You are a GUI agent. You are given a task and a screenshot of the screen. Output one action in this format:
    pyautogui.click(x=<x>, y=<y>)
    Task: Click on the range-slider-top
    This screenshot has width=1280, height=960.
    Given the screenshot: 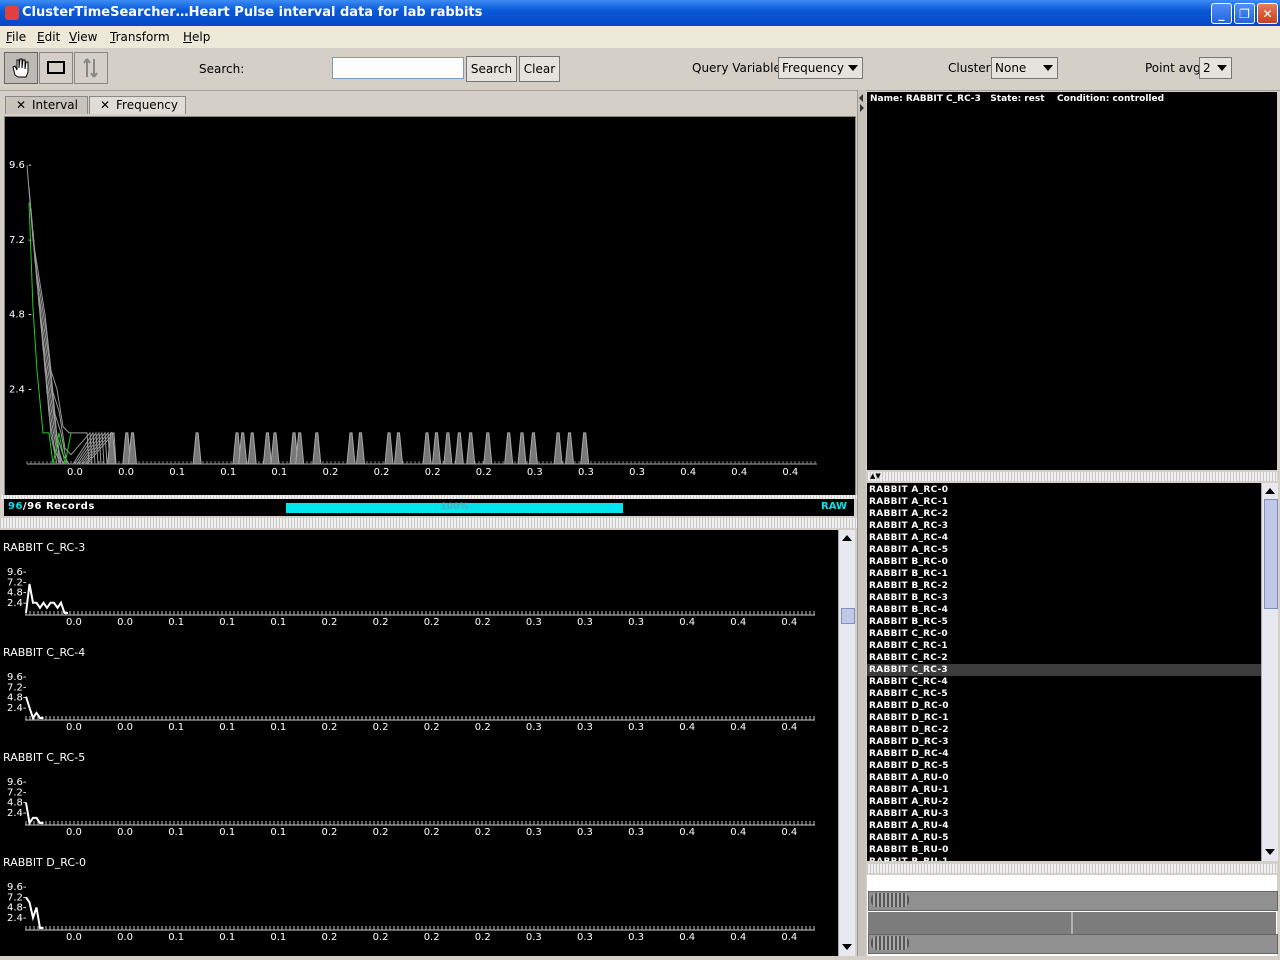 What is the action you would take?
    pyautogui.click(x=1073, y=901)
    